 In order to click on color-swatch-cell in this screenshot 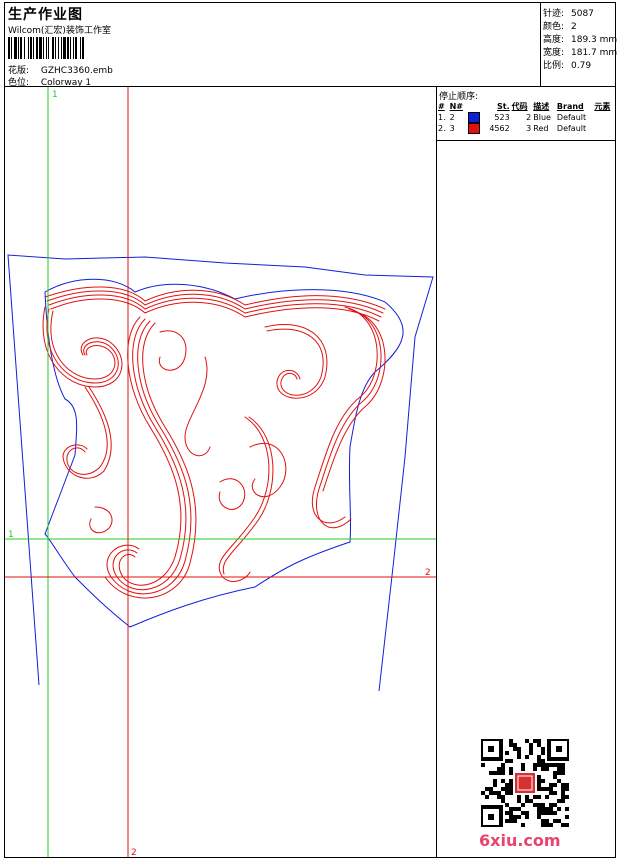, I will do `click(475, 117)`.